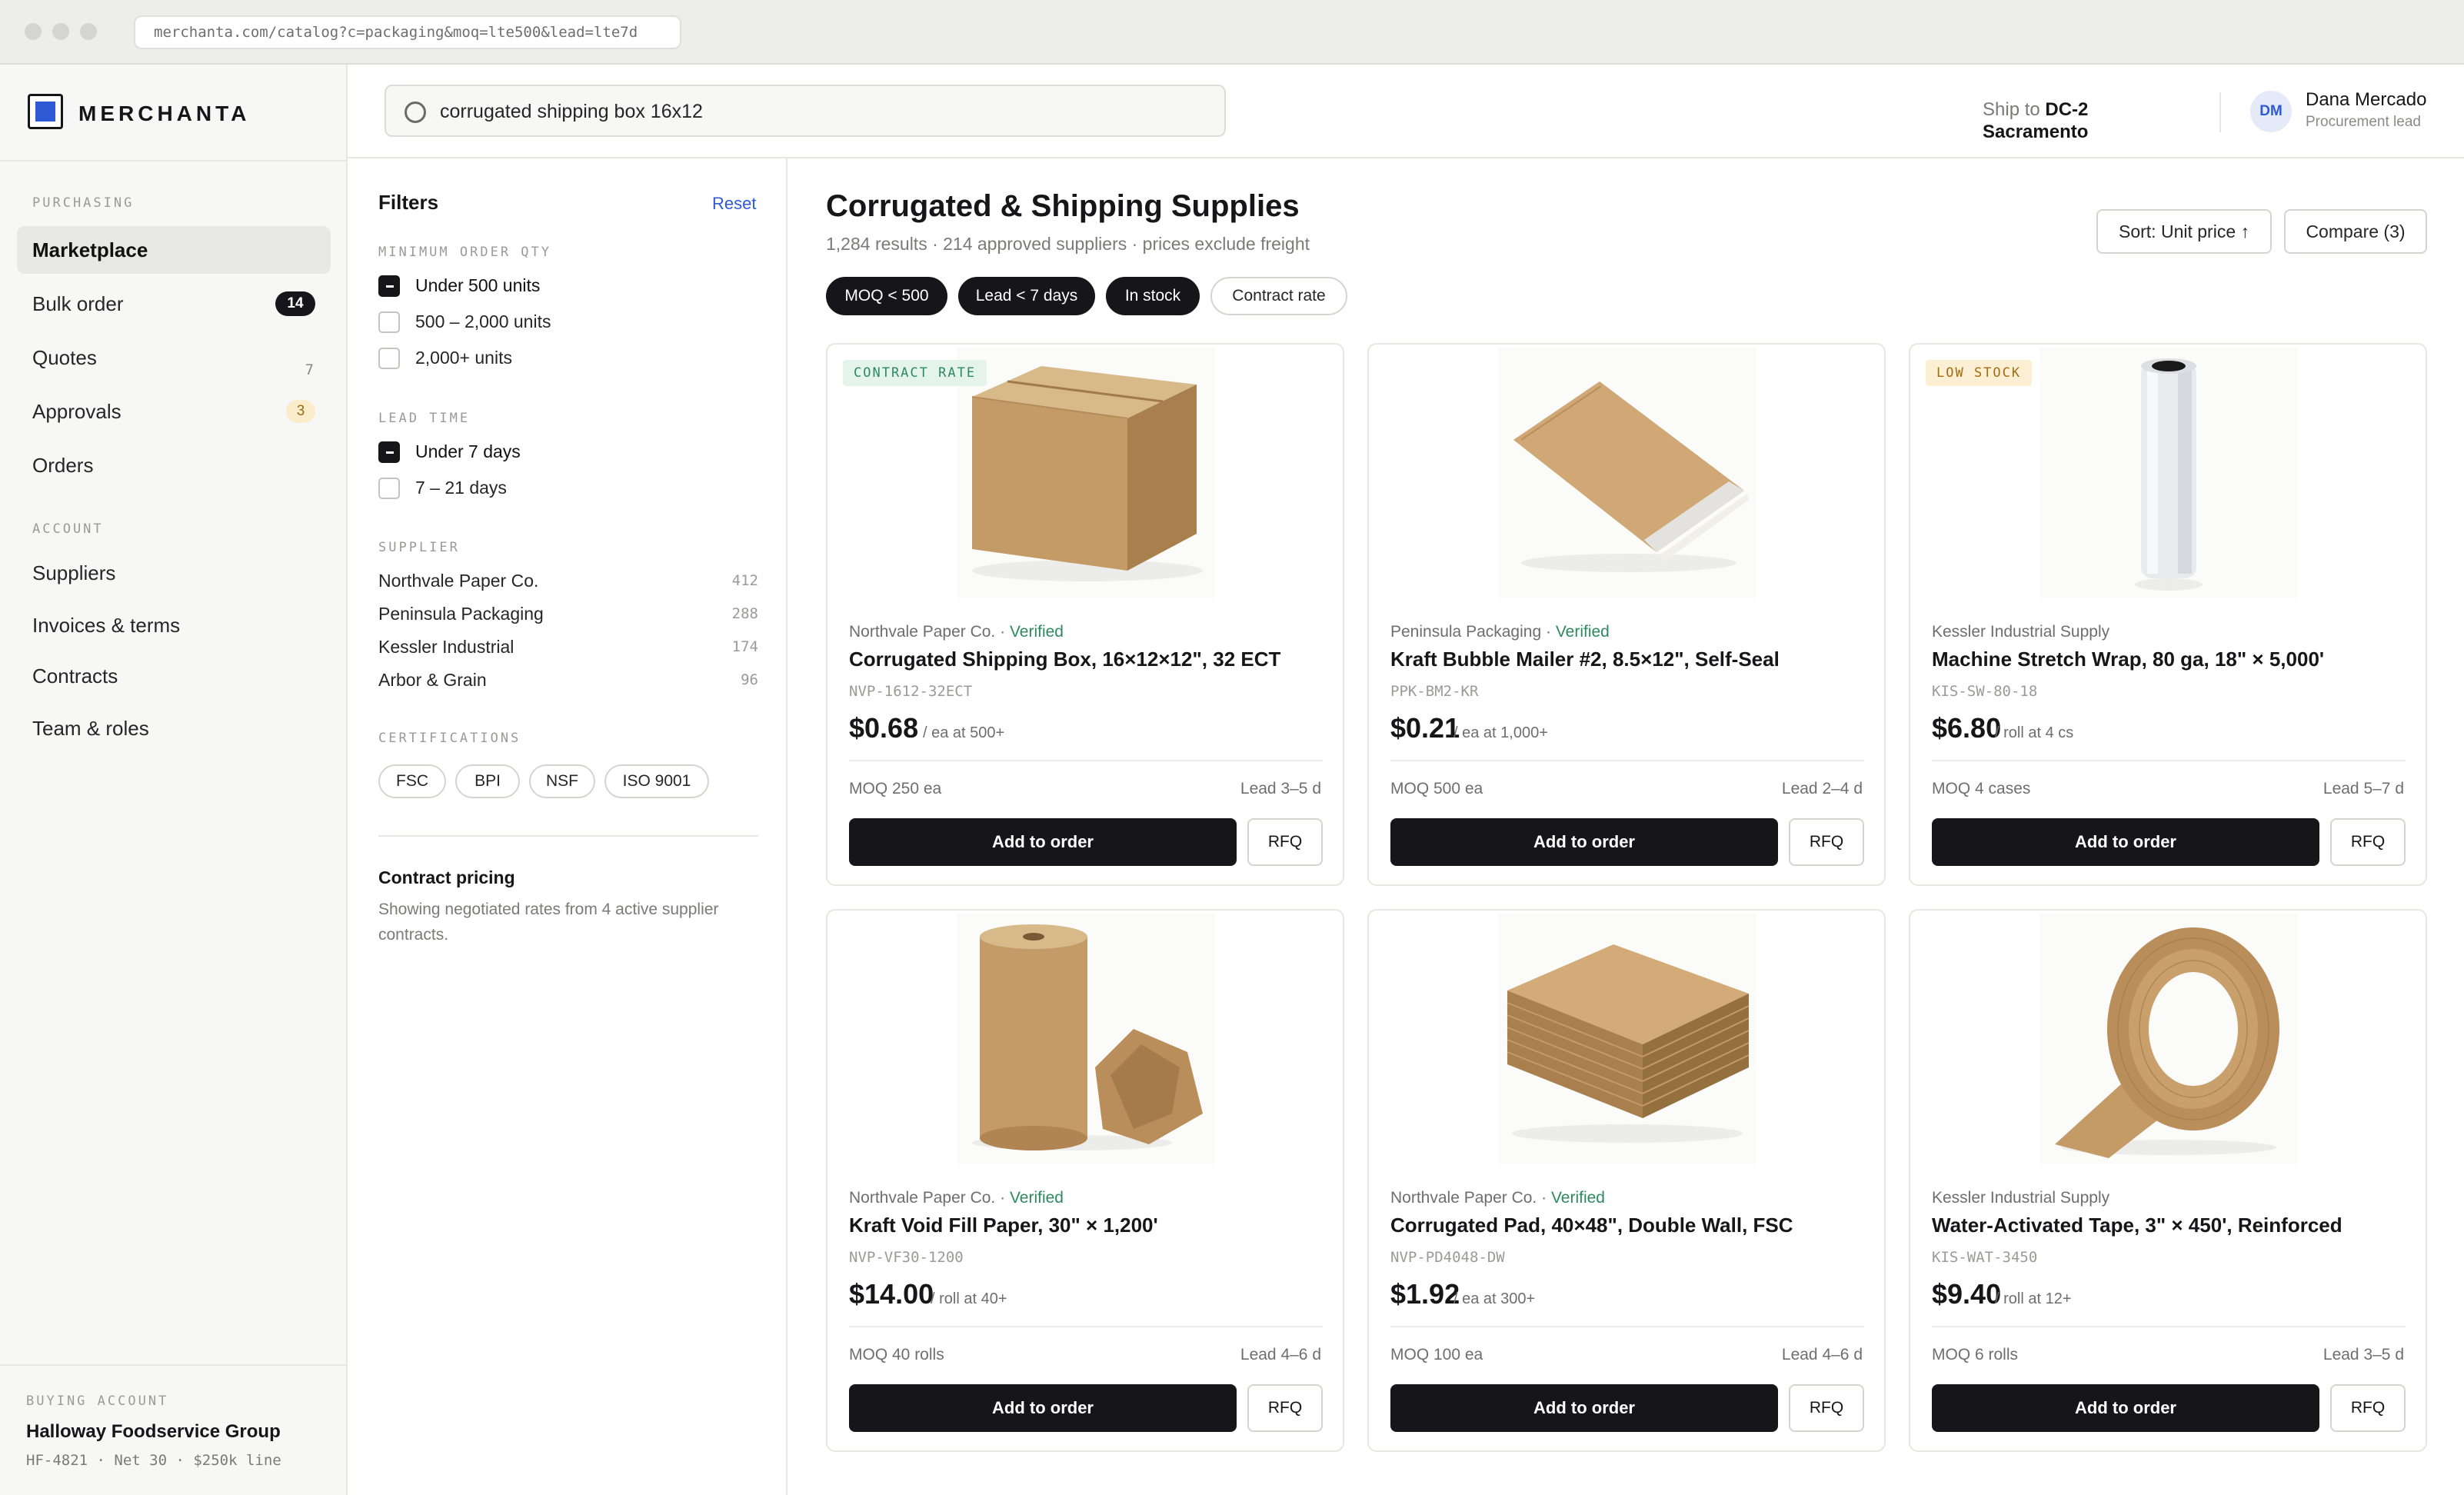  Describe the element at coordinates (1985, 692) in the screenshot. I see `product-sku: KIS-SW-80-18` at that location.